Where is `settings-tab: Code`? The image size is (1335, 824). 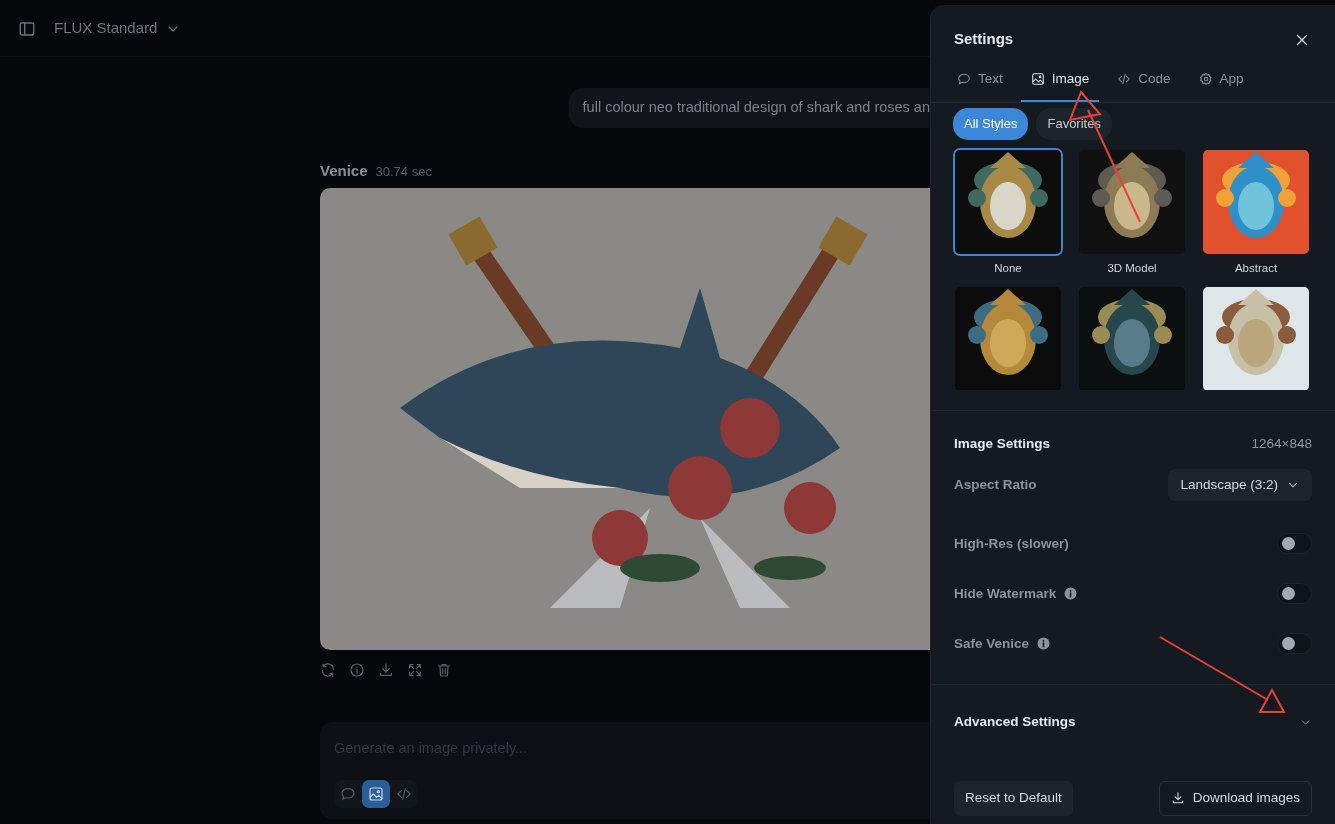 settings-tab: Code is located at coordinates (1144, 82).